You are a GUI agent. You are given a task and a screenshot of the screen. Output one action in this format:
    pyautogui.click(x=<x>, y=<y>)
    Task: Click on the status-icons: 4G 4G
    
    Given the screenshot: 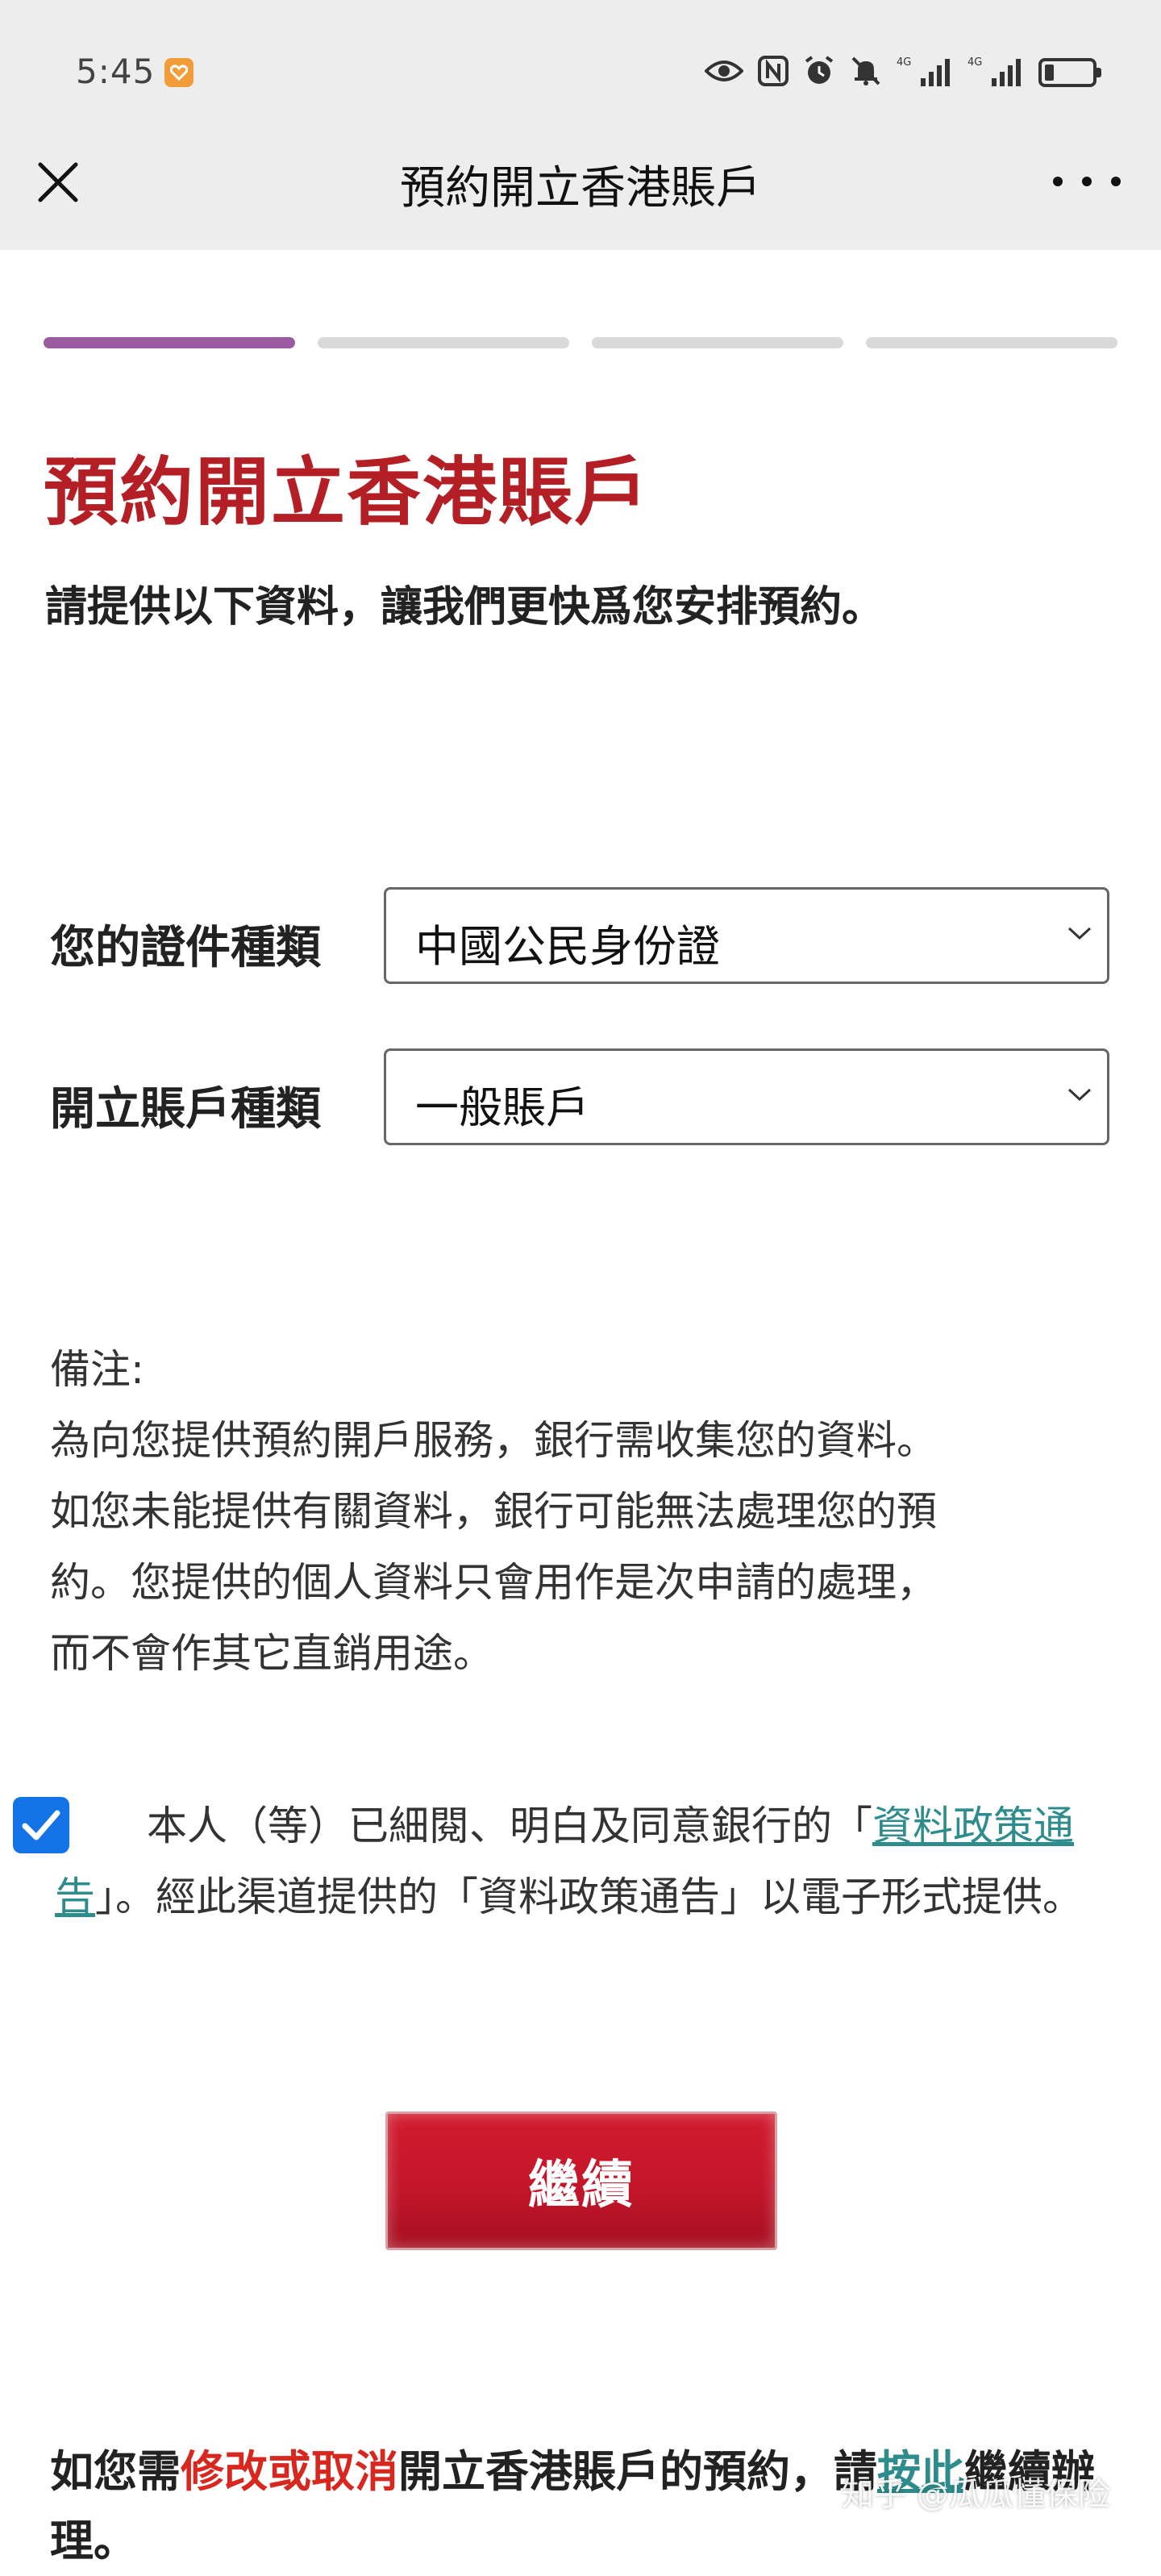 What is the action you would take?
    pyautogui.click(x=902, y=72)
    